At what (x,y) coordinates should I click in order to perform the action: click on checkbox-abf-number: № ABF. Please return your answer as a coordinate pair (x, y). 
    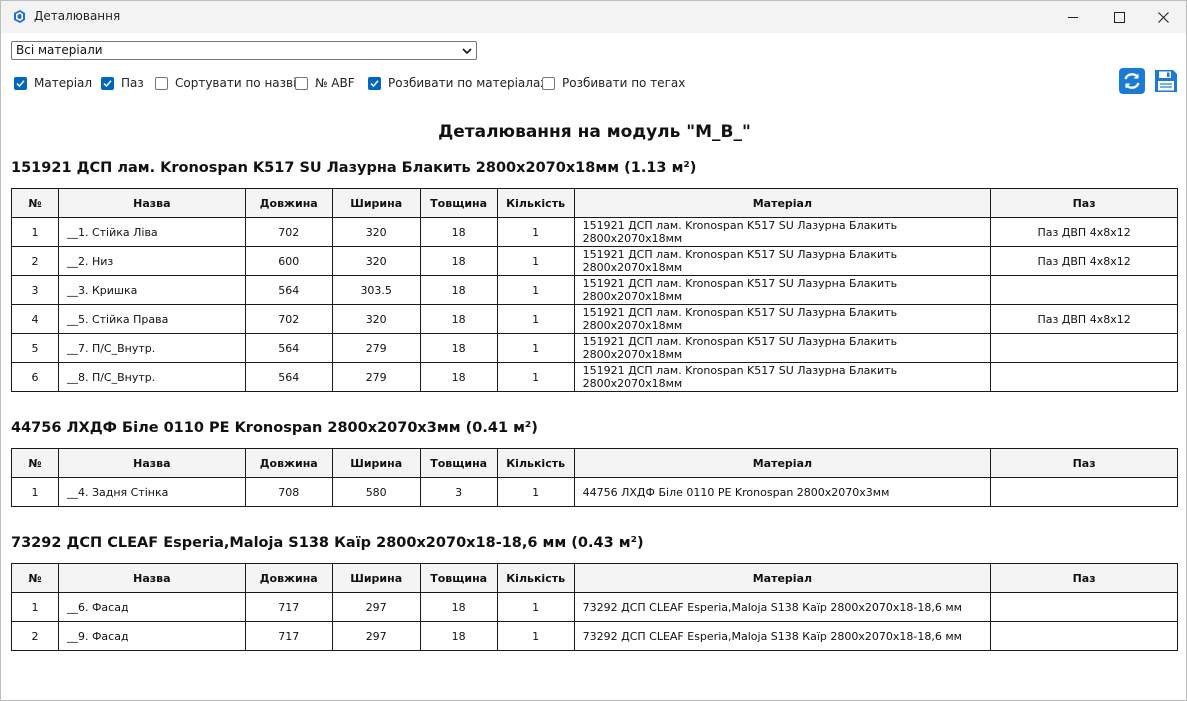
    Looking at the image, I should click on (325, 83).